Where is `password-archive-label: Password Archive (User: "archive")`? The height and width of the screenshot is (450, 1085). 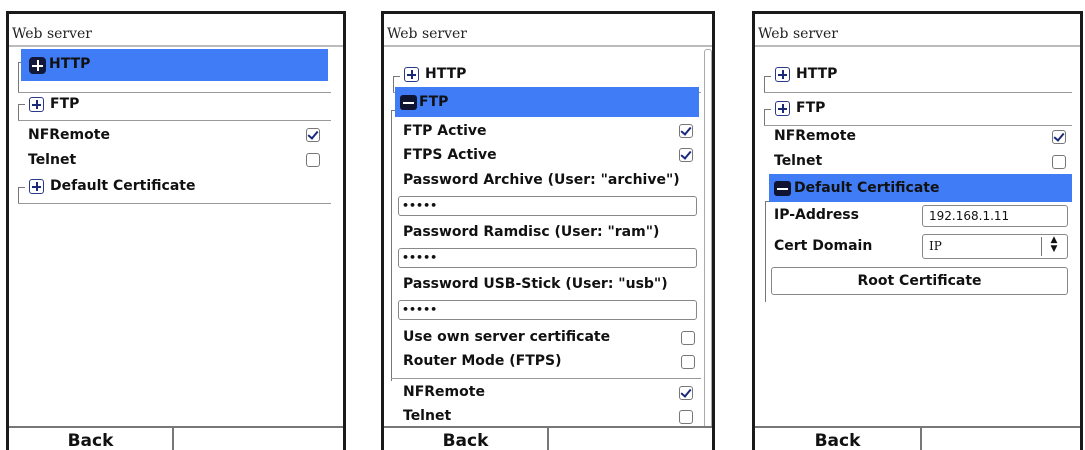 password-archive-label: Password Archive (User: "archive") is located at coordinates (541, 180).